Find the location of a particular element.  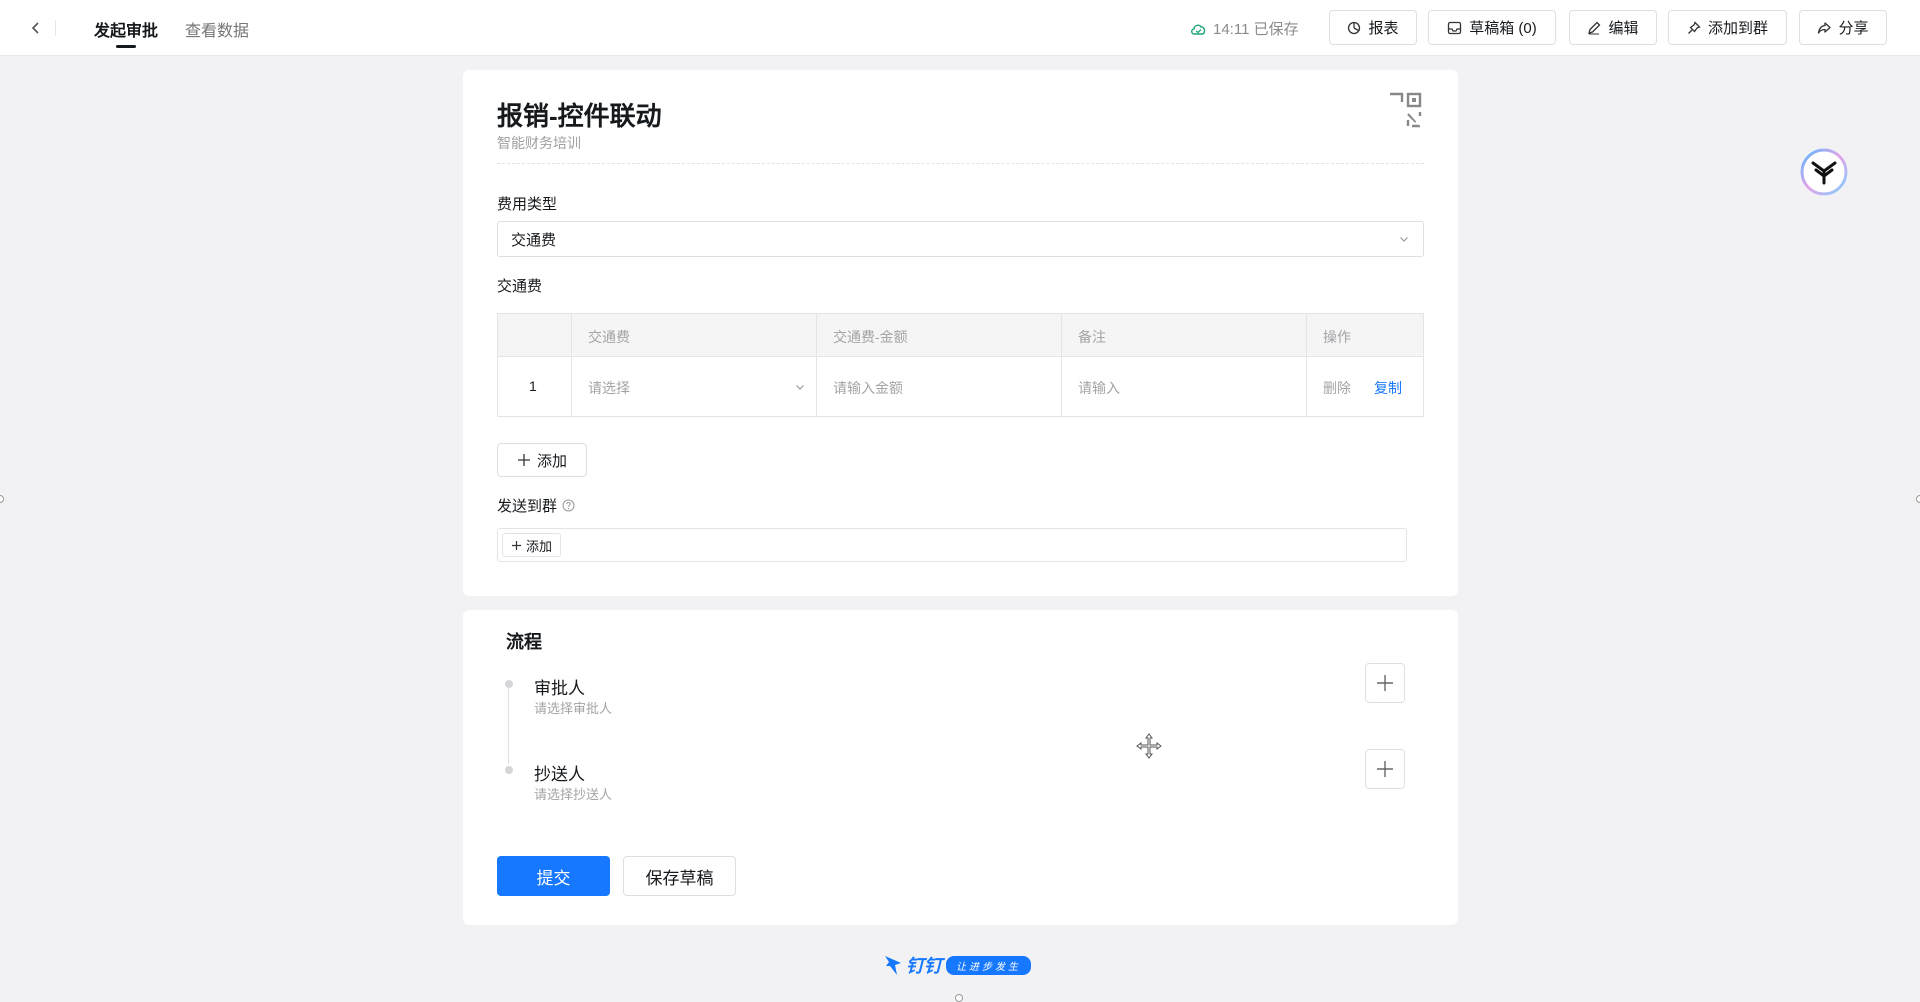

share-button: 分享 is located at coordinates (1843, 27).